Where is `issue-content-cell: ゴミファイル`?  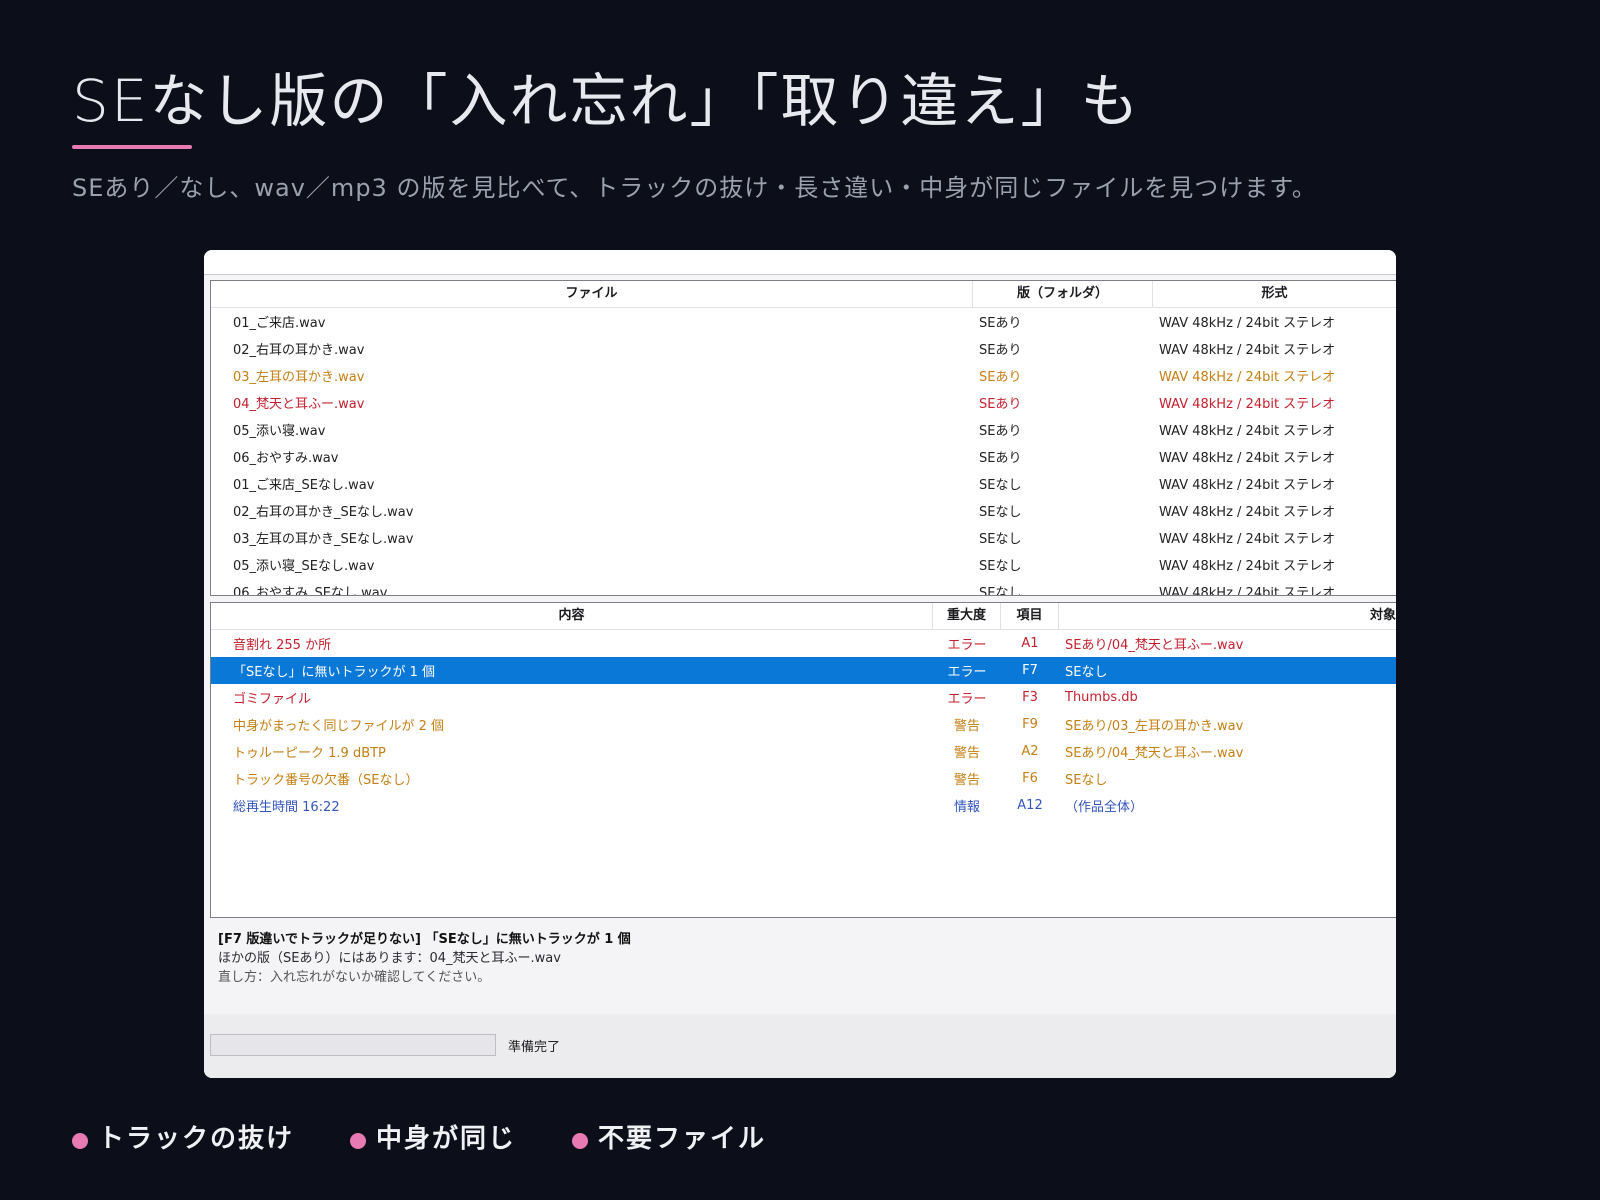
issue-content-cell: ゴミファイル is located at coordinates (272, 699).